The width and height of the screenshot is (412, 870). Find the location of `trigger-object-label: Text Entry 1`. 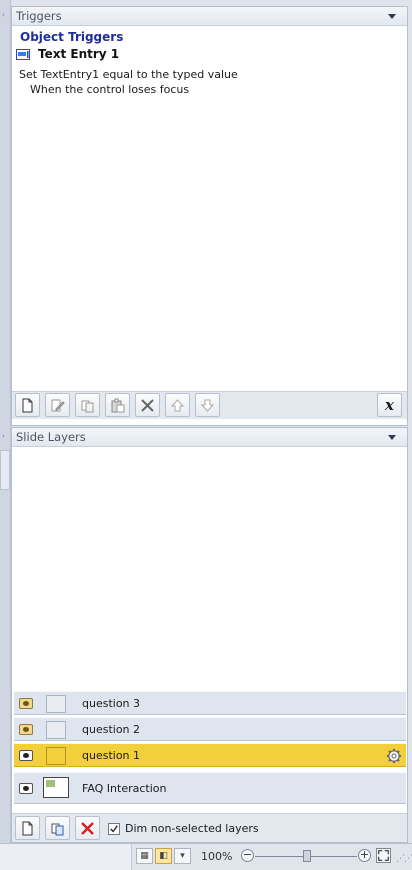

trigger-object-label: Text Entry 1 is located at coordinates (79, 54).